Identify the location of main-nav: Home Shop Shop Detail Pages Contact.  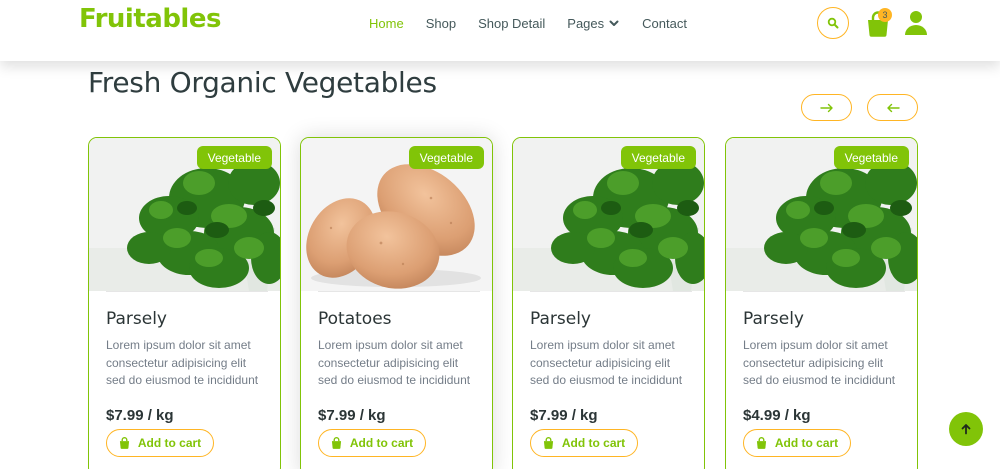
(539, 23).